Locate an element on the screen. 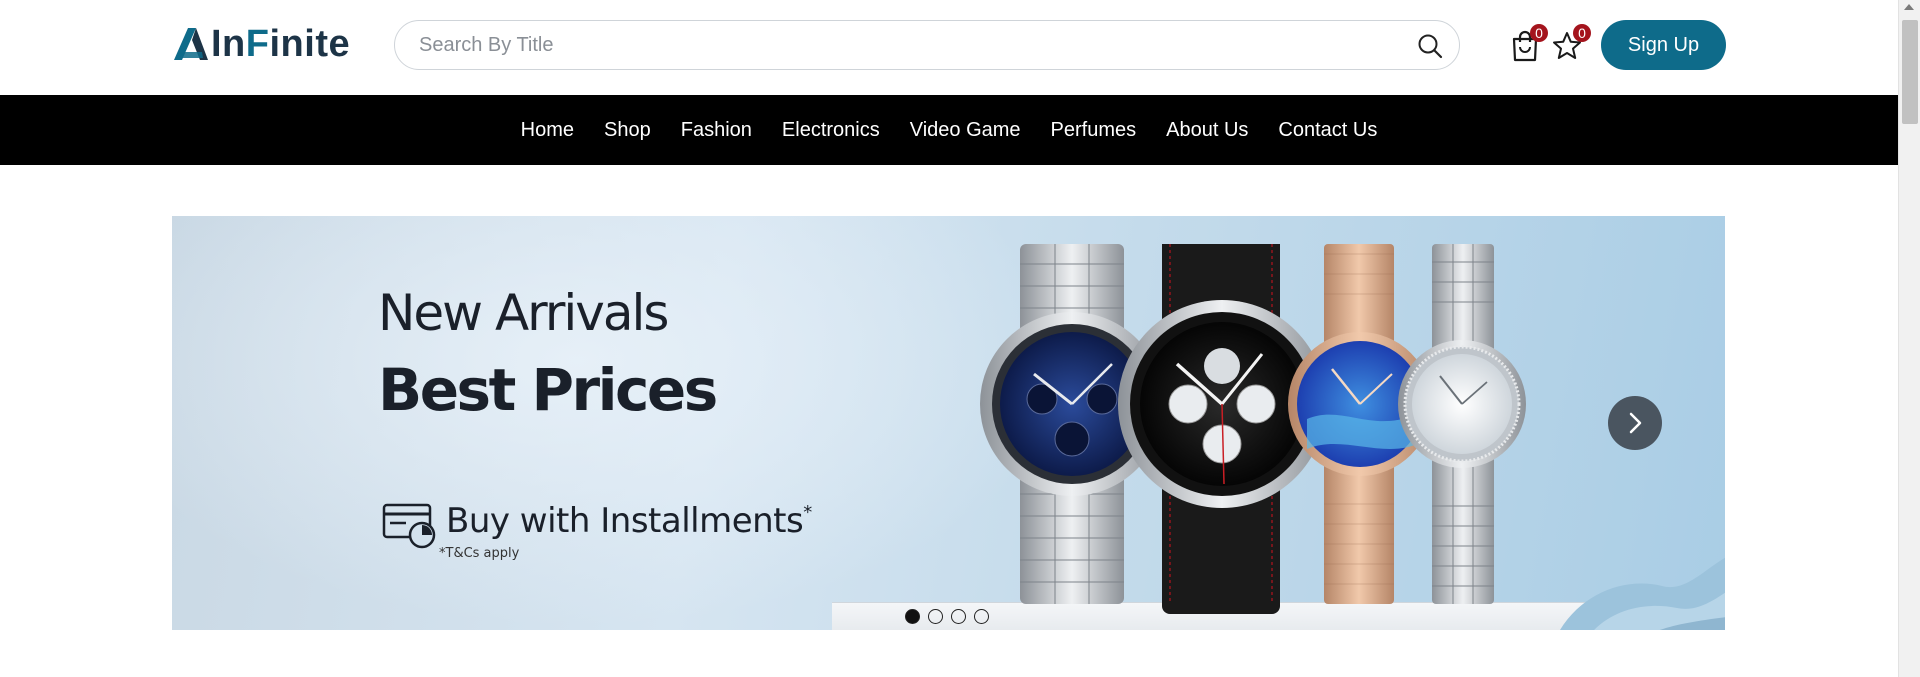 The height and width of the screenshot is (677, 1920). cart-count-badge: 0 is located at coordinates (1539, 33).